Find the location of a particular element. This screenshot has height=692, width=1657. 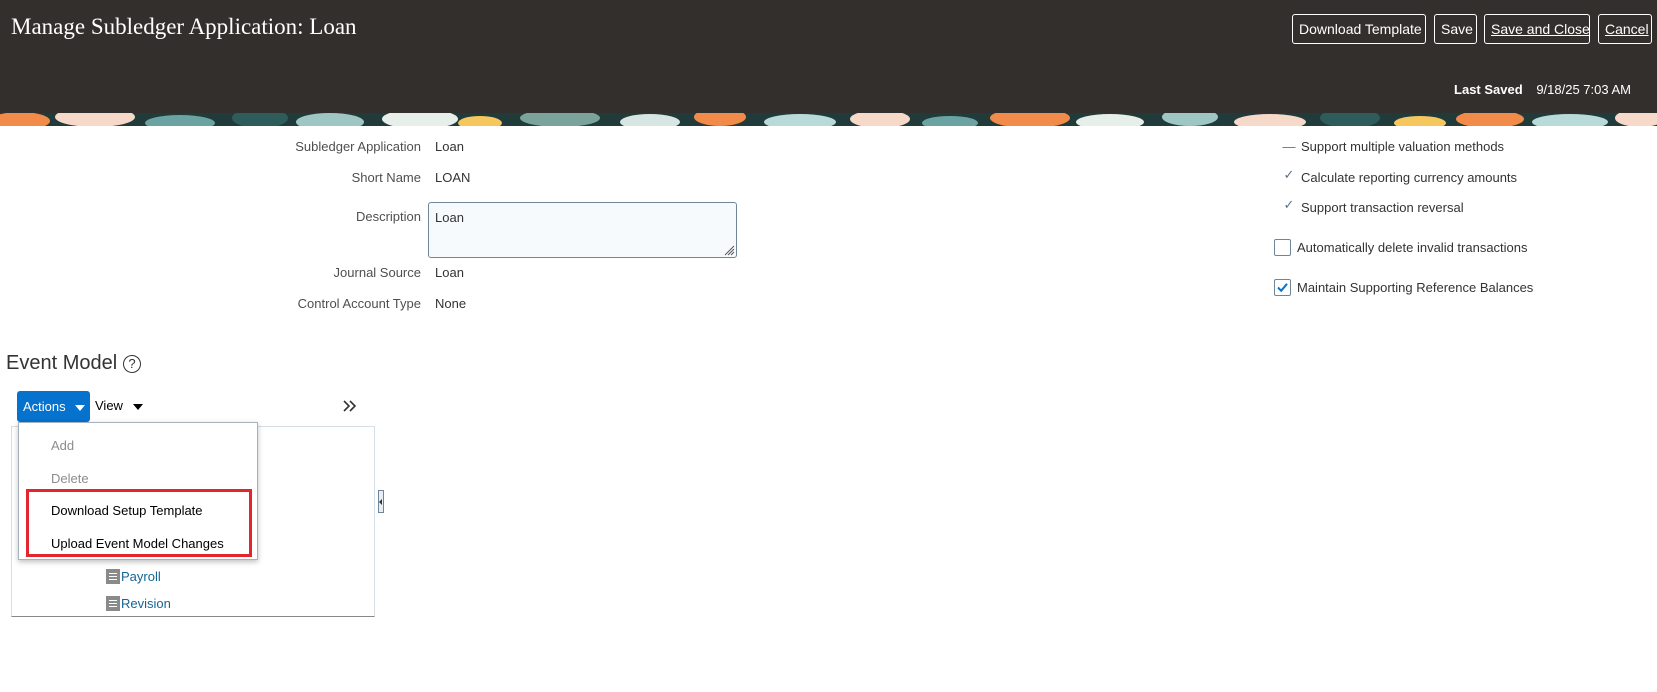

journal-source-value: Loan is located at coordinates (449, 272).